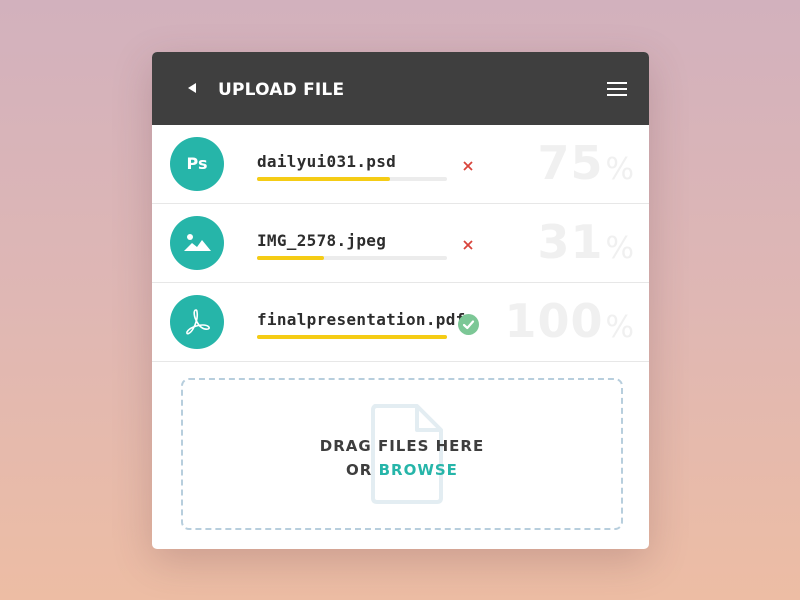 This screenshot has width=800, height=600. What do you see at coordinates (322, 240) in the screenshot?
I see `file-name: IMG_2578.jpeg` at bounding box center [322, 240].